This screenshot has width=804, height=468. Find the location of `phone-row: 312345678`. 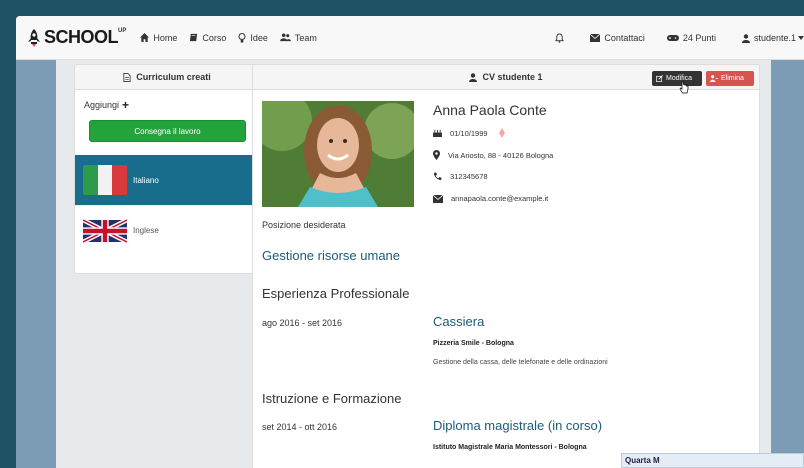

phone-row: 312345678 is located at coordinates (460, 176).